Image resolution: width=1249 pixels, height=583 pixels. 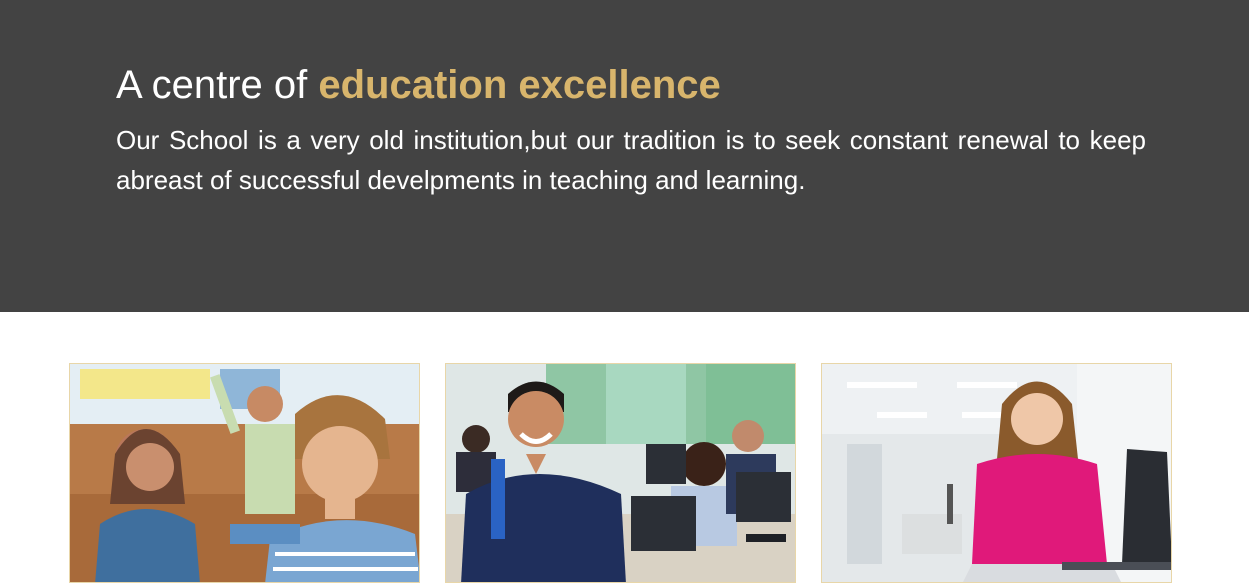 What do you see at coordinates (217, 85) in the screenshot?
I see `hero-title-plain: A centre of` at bounding box center [217, 85].